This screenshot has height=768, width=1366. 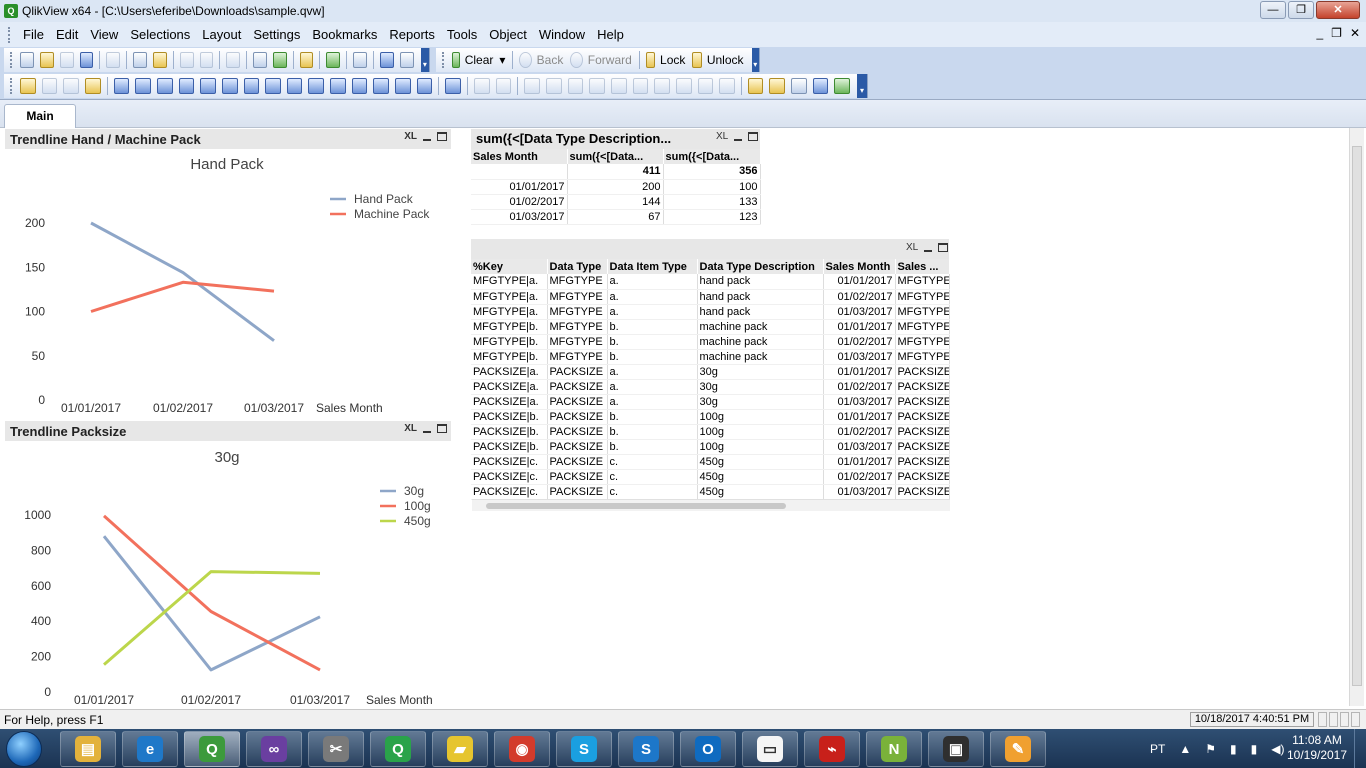 I want to click on current-selections-icon, so click(x=251, y=86).